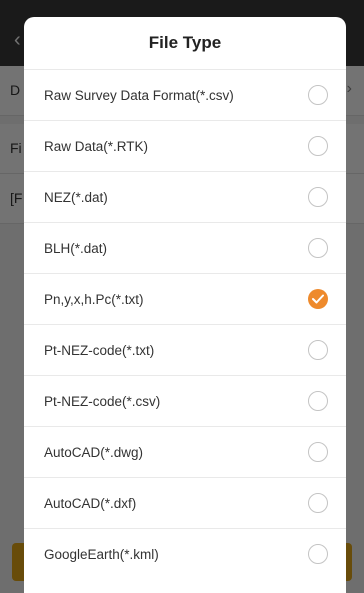  Describe the element at coordinates (76, 248) in the screenshot. I see `file-type-option-label: BLH(*.dat)` at that location.